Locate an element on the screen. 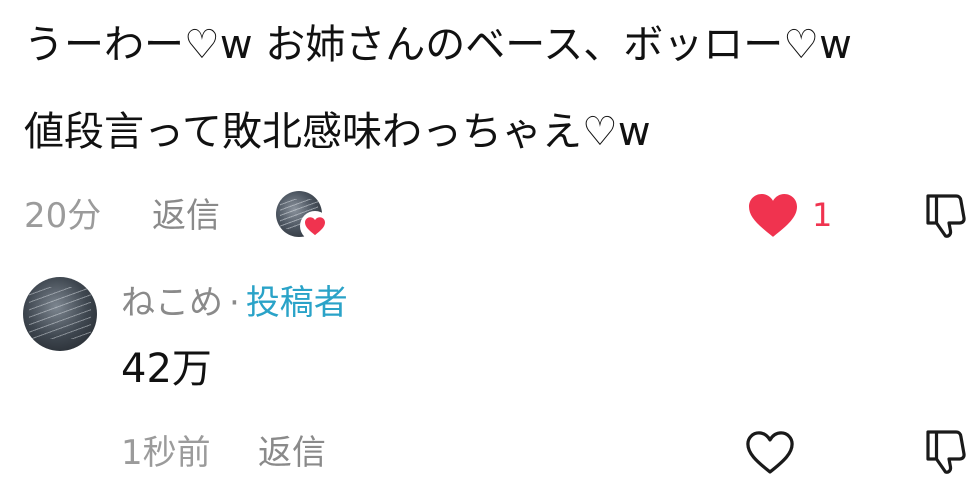  reply-avatar is located at coordinates (60, 314).